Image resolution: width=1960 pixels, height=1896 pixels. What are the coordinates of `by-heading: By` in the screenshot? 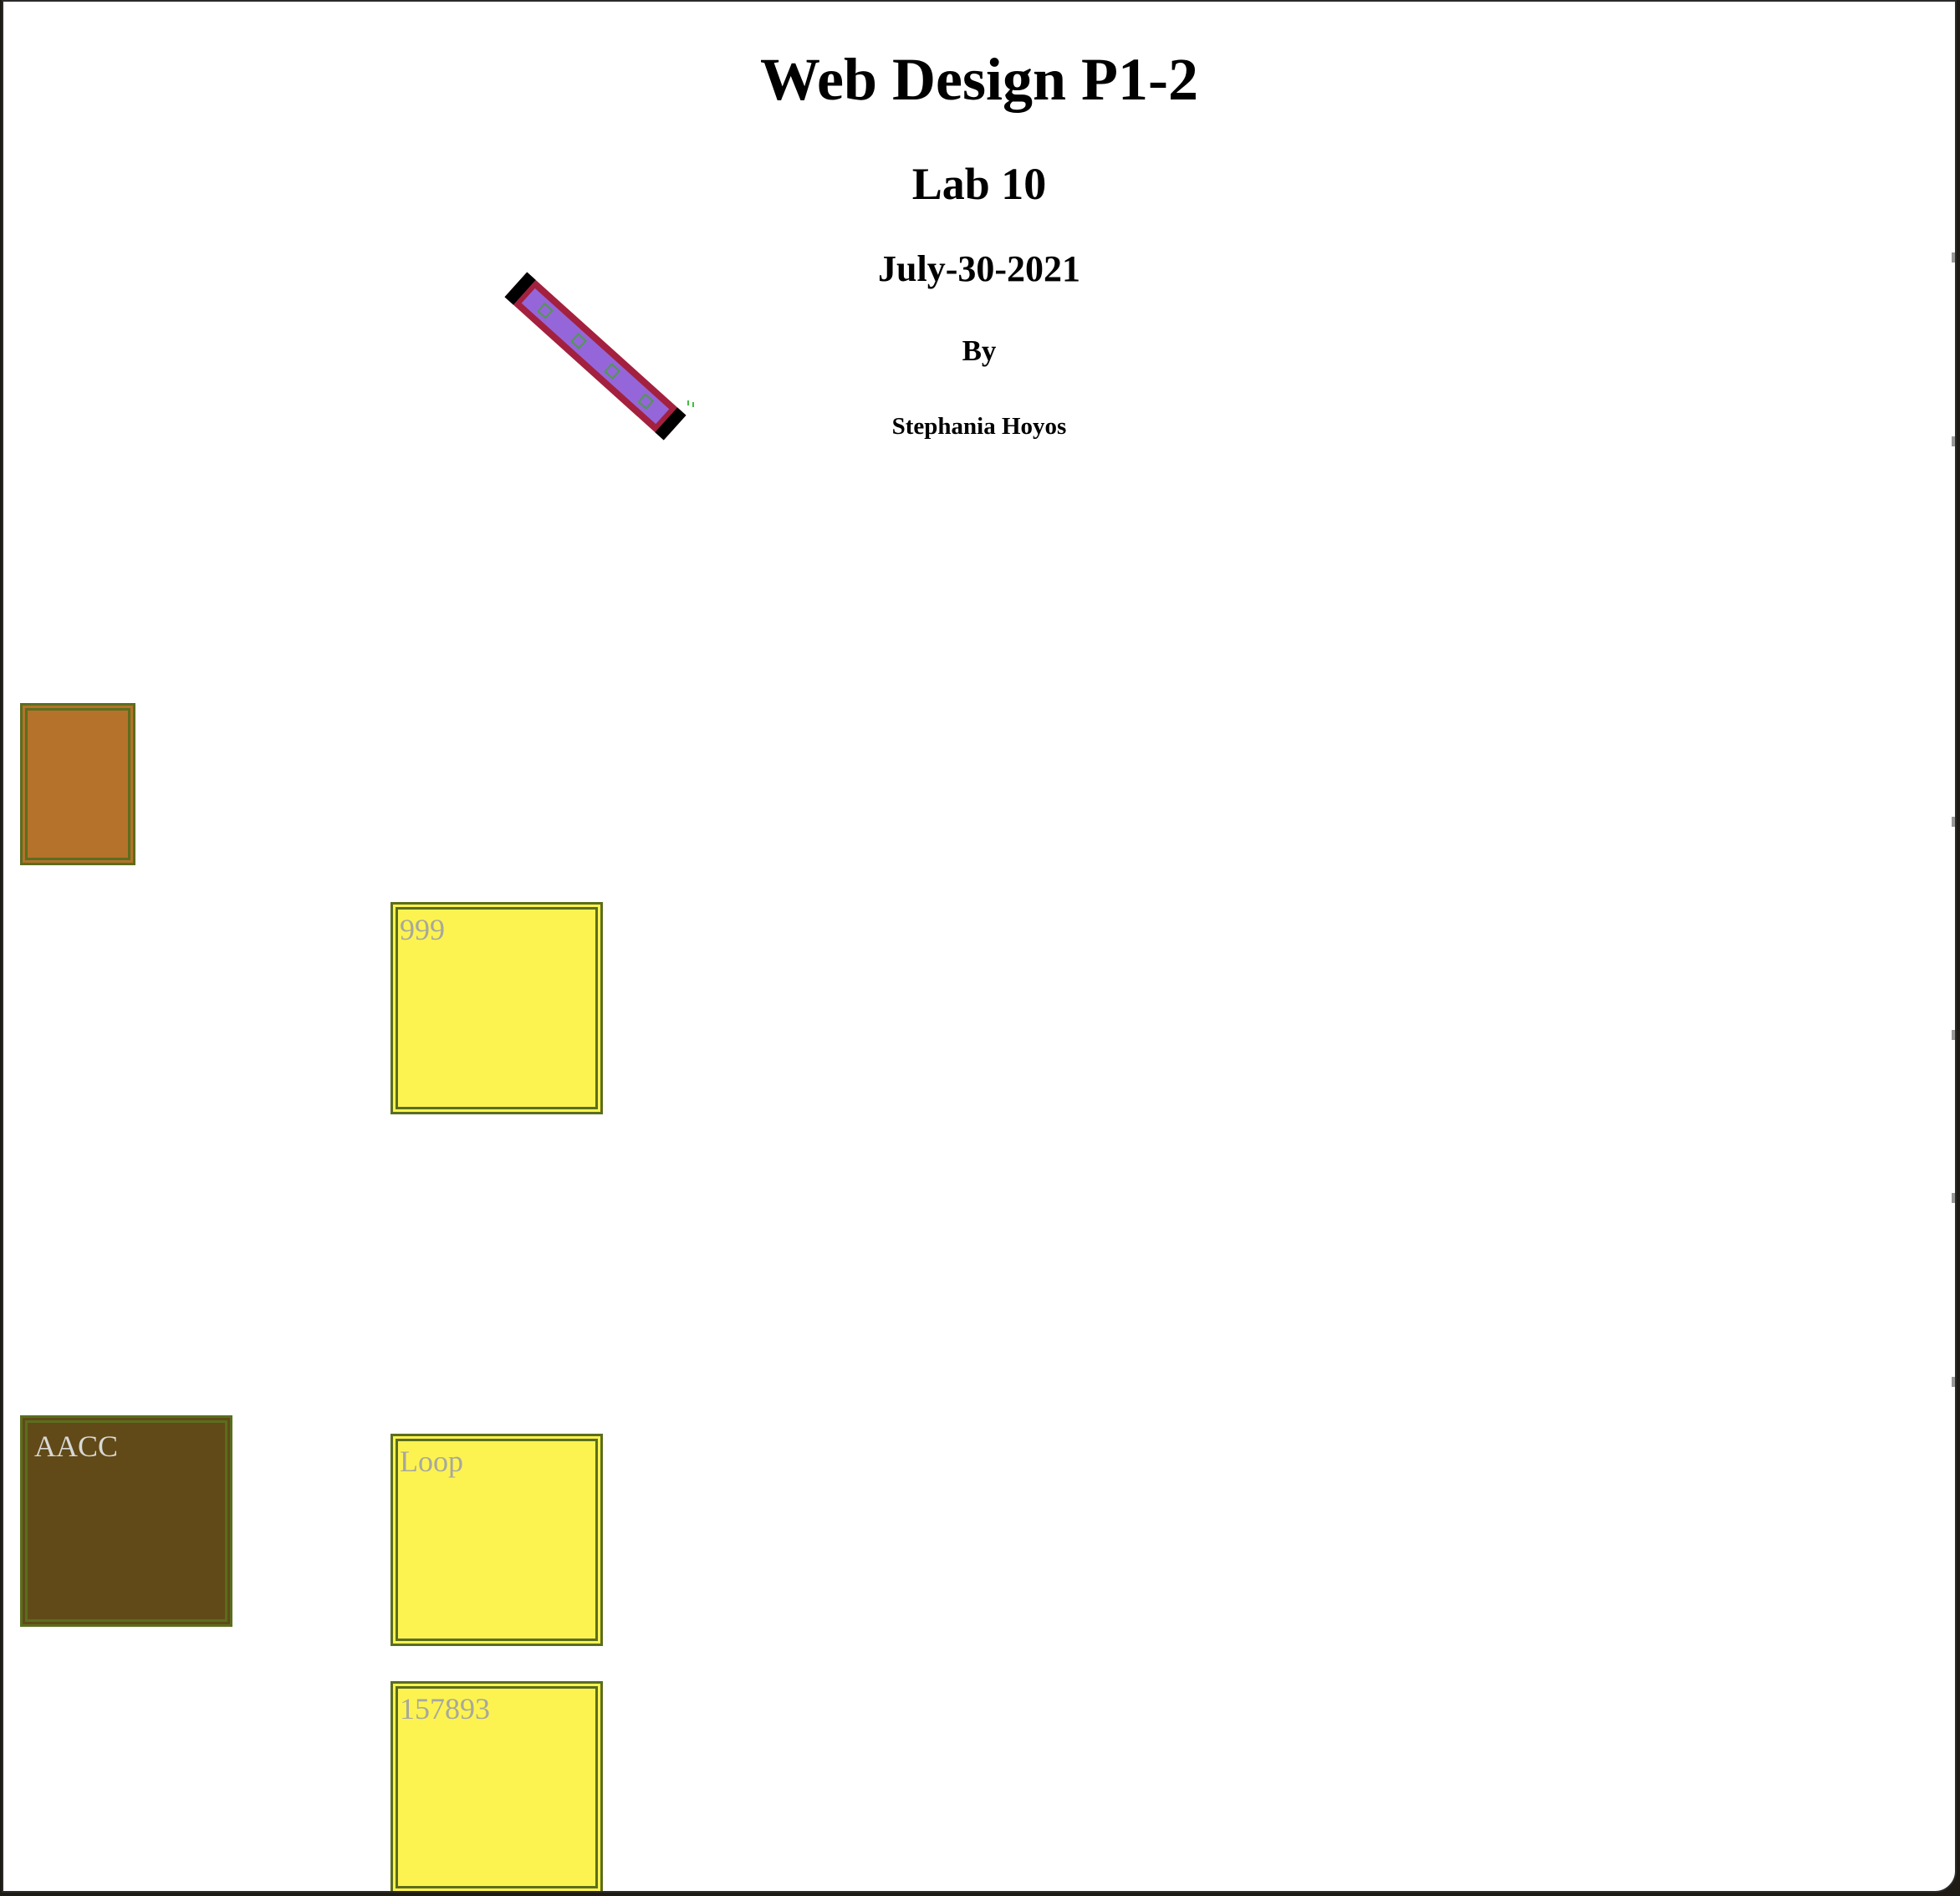 It's located at (979, 350).